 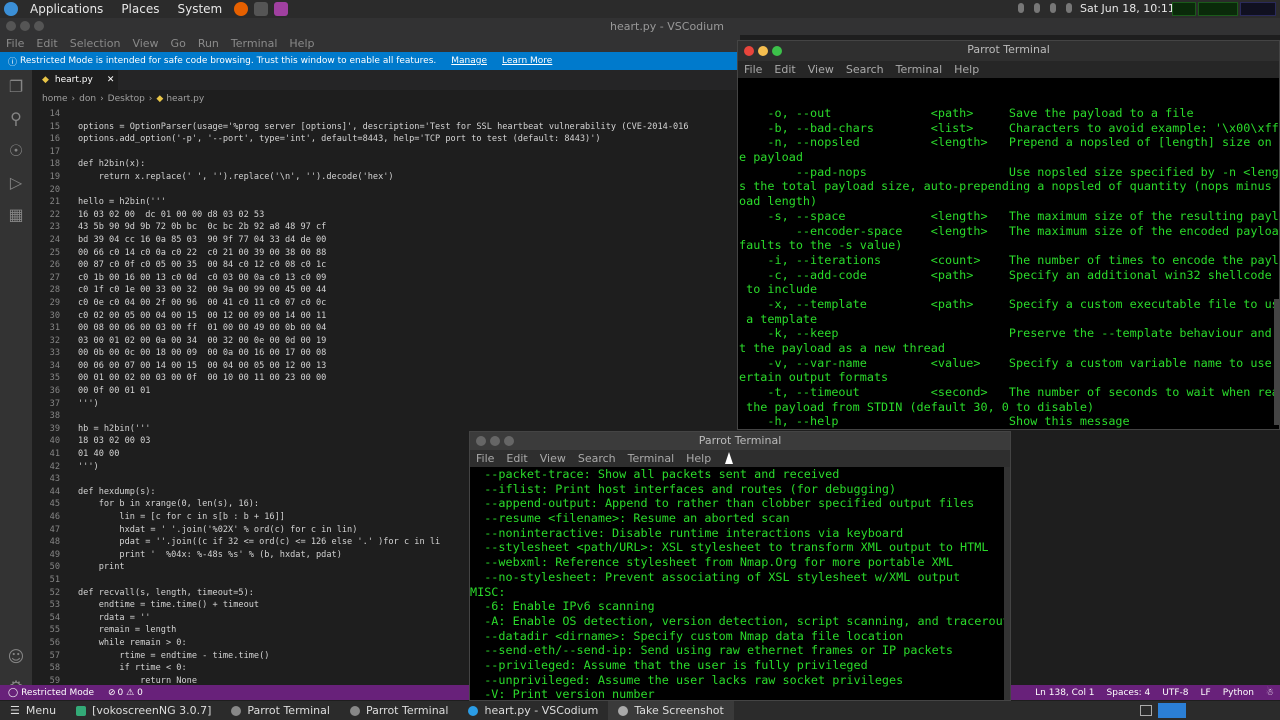 What do you see at coordinates (386, 190) in the screenshot?
I see `code-line: 20` at bounding box center [386, 190].